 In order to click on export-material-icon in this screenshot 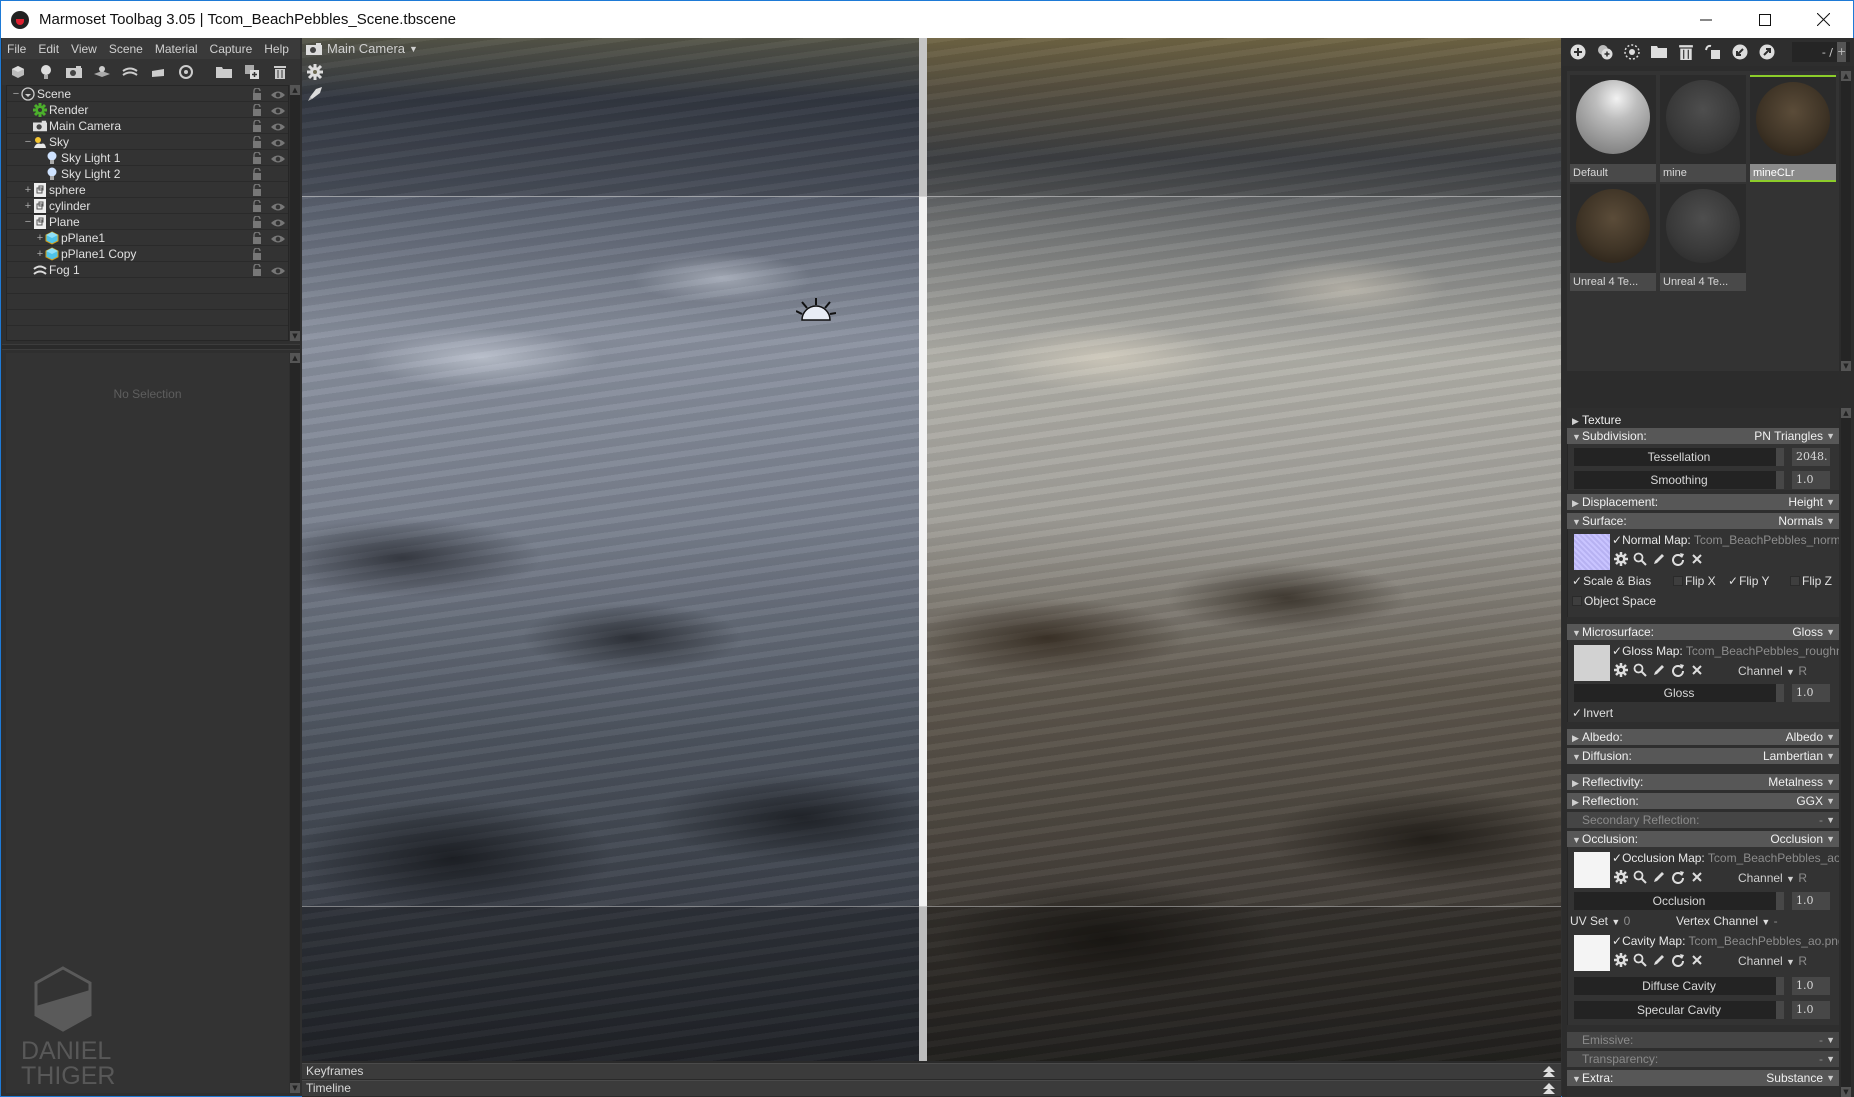, I will do `click(1767, 52)`.